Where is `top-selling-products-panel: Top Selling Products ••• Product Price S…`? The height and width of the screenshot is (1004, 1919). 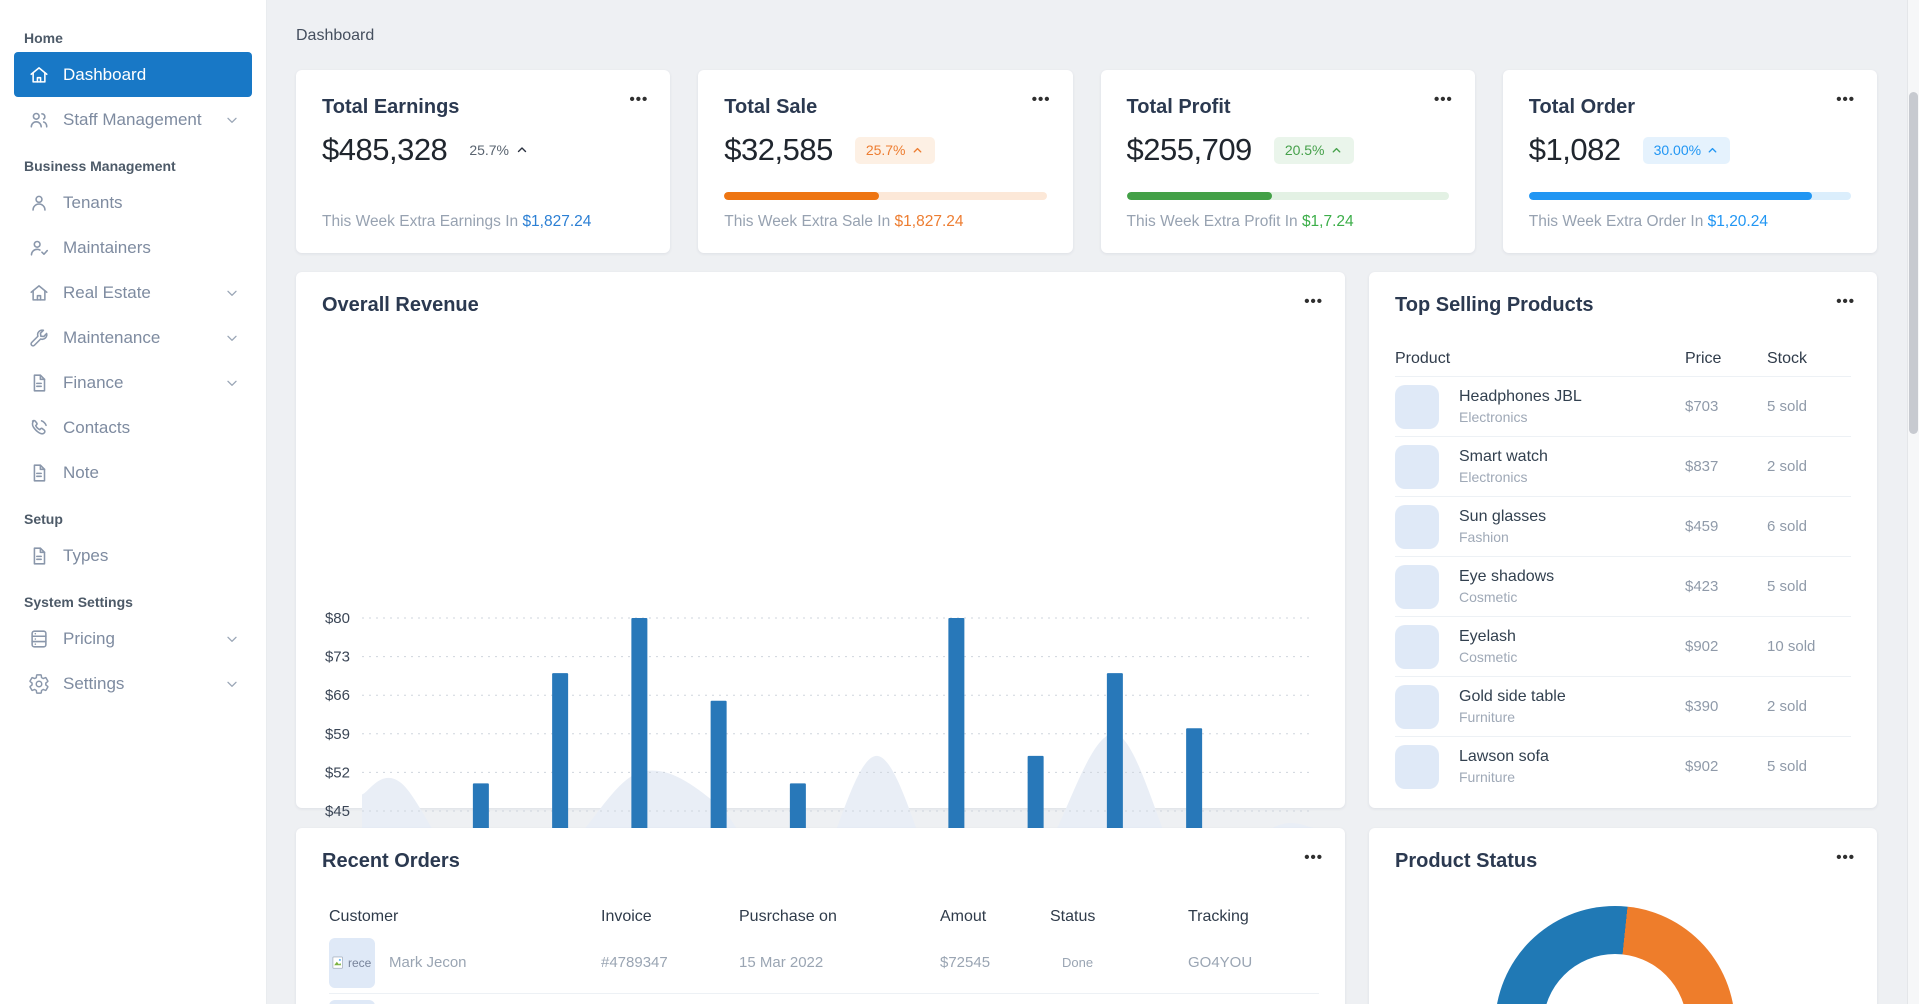
top-selling-products-panel: Top Selling Products ••• Product Price S… is located at coordinates (1623, 540).